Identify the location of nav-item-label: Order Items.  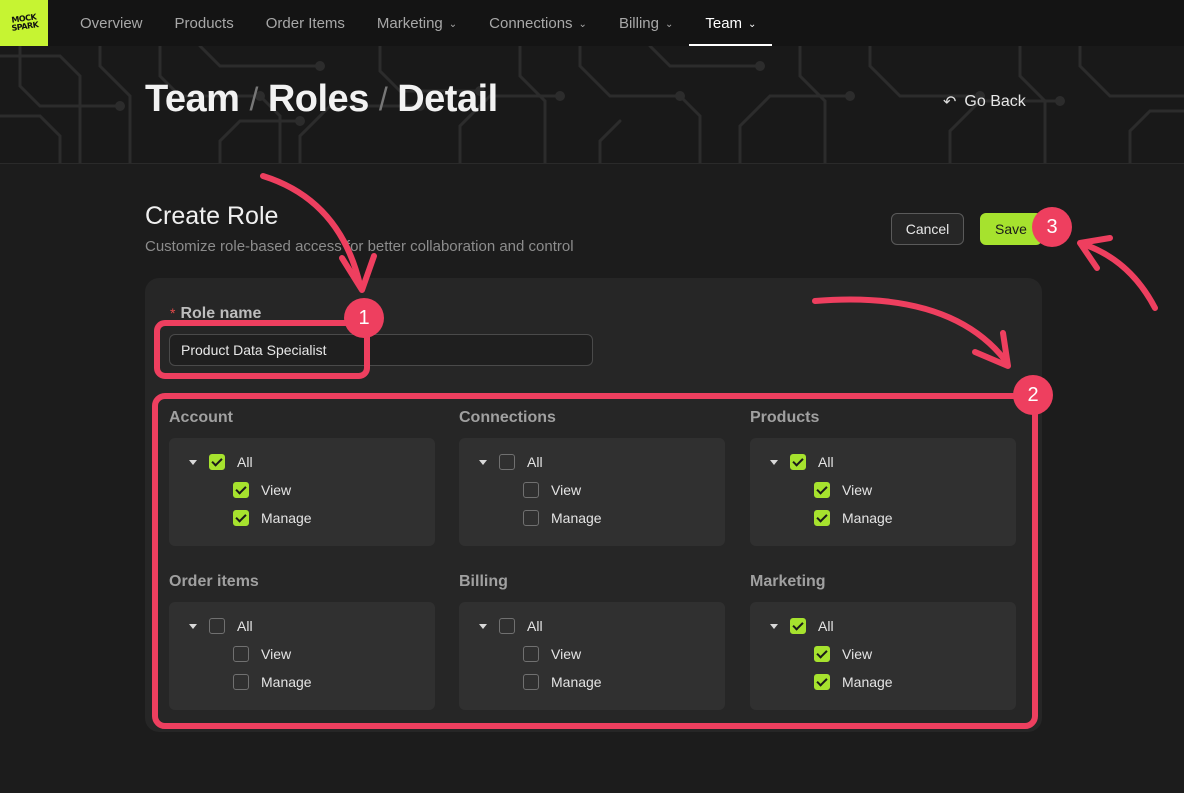
(305, 23).